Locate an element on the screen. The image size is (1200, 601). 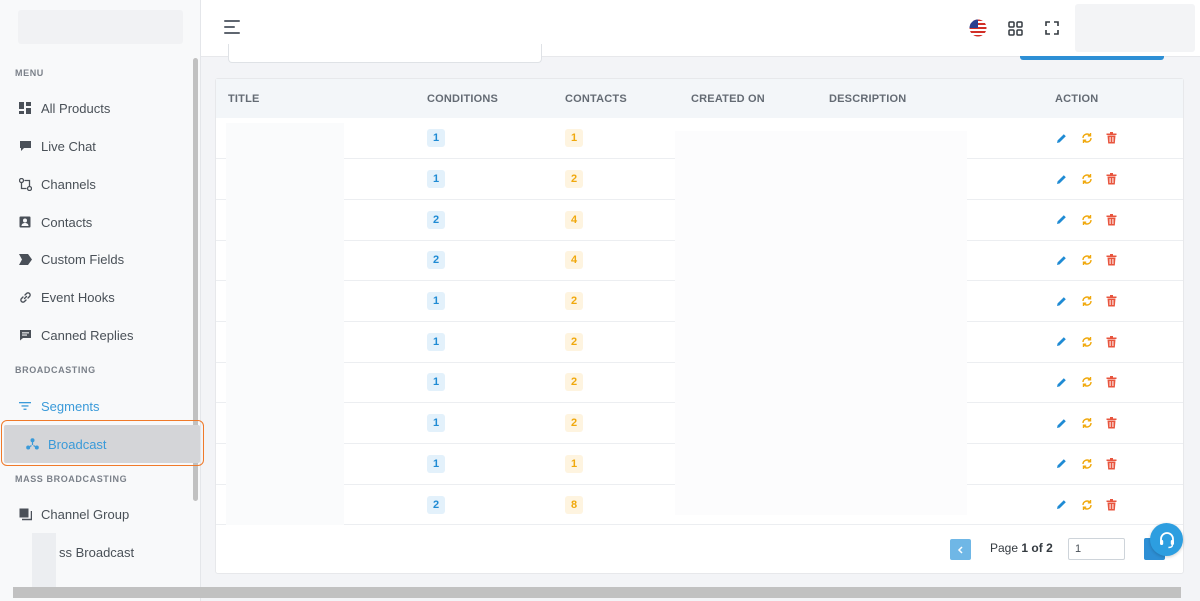
sidebar-item-label: Contacts is located at coordinates (67, 222).